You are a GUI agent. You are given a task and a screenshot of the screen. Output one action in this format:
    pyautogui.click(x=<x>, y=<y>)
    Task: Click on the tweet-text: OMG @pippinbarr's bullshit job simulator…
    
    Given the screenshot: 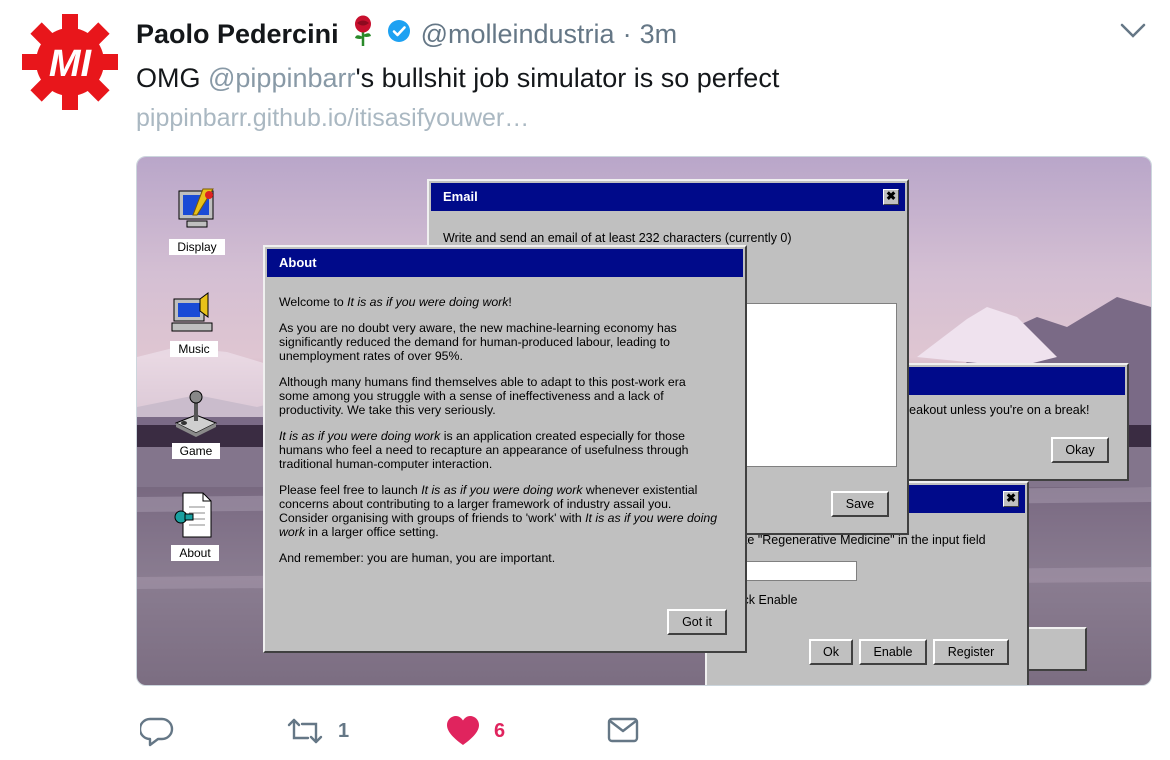 What is the action you would take?
    pyautogui.click(x=457, y=78)
    